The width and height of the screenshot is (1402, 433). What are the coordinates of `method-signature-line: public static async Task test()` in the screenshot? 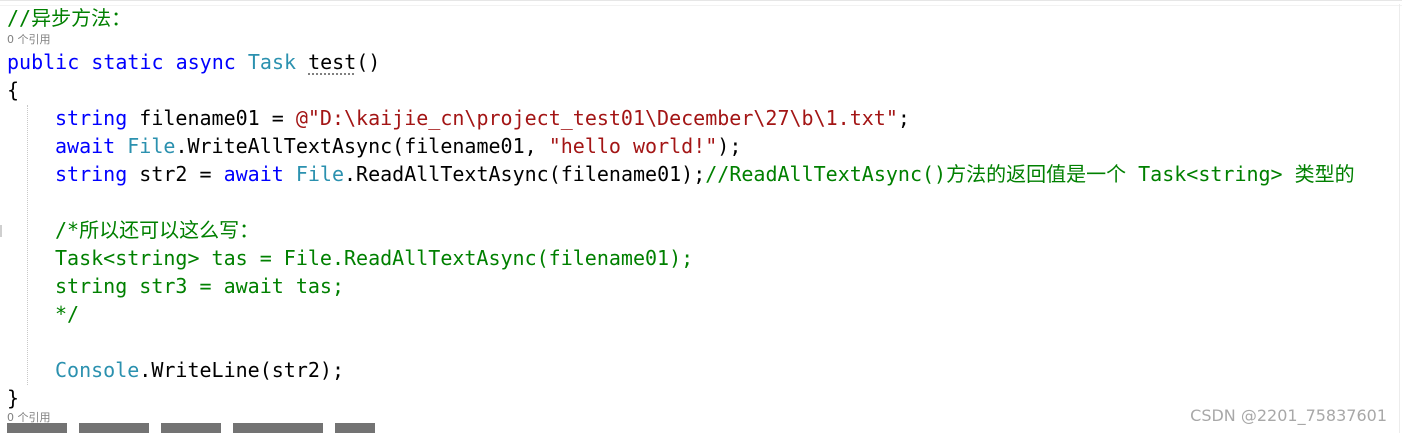 It's located at (193, 62).